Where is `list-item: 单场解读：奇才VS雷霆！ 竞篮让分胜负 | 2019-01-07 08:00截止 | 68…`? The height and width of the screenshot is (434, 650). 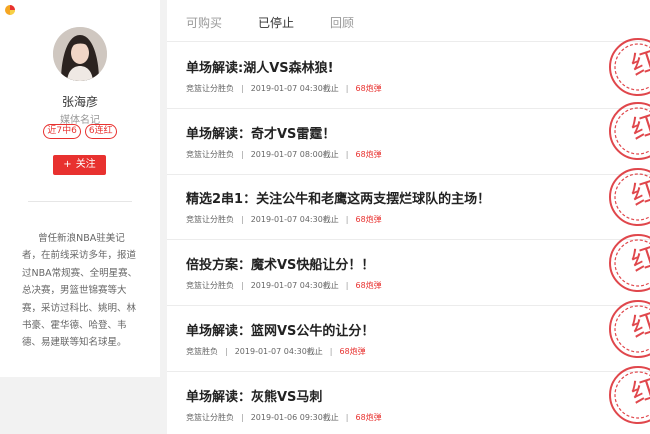 list-item: 单场解读：奇才VS雷霆！ 竞篮让分胜负 | 2019-01-07 08:00截止 | 68… is located at coordinates (408, 142).